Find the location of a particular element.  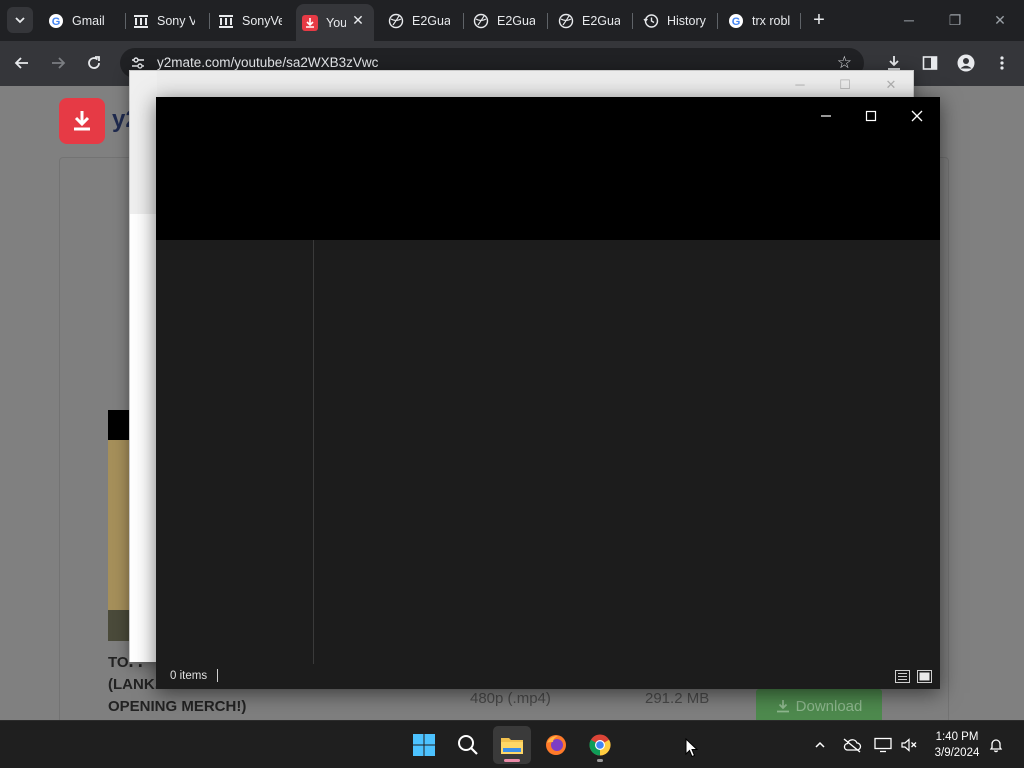

minimize-icon is located at coordinates (826, 116).